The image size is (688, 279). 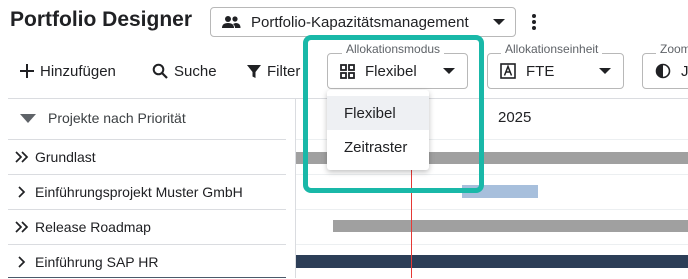 What do you see at coordinates (117, 118) in the screenshot?
I see `tree-header-label: Projekte nach Priorität` at bounding box center [117, 118].